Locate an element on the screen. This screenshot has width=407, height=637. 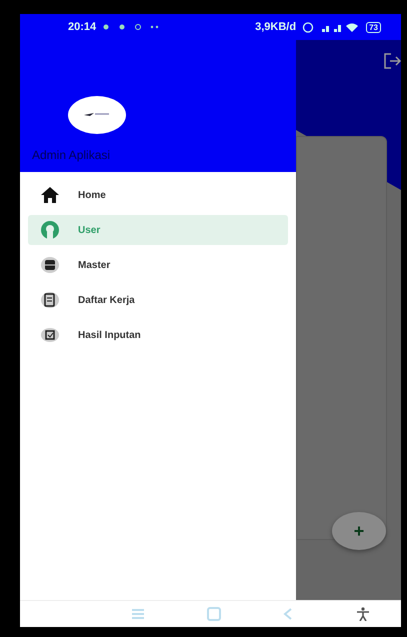
user-icon is located at coordinates (50, 230).